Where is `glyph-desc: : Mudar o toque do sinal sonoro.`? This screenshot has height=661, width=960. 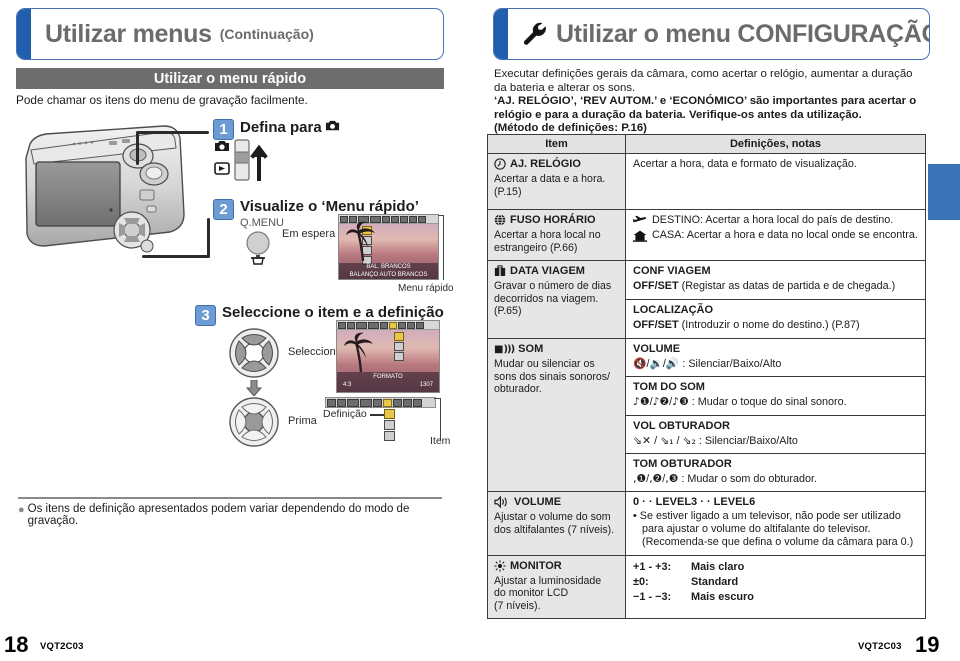
glyph-desc: : Mudar o toque do sinal sonoro. is located at coordinates (769, 402).